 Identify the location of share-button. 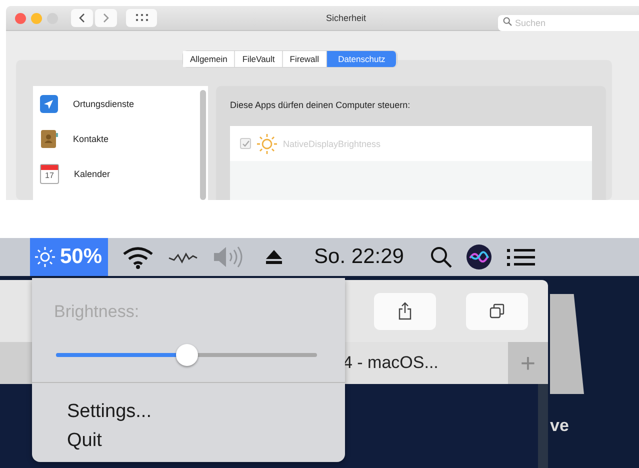
(405, 311).